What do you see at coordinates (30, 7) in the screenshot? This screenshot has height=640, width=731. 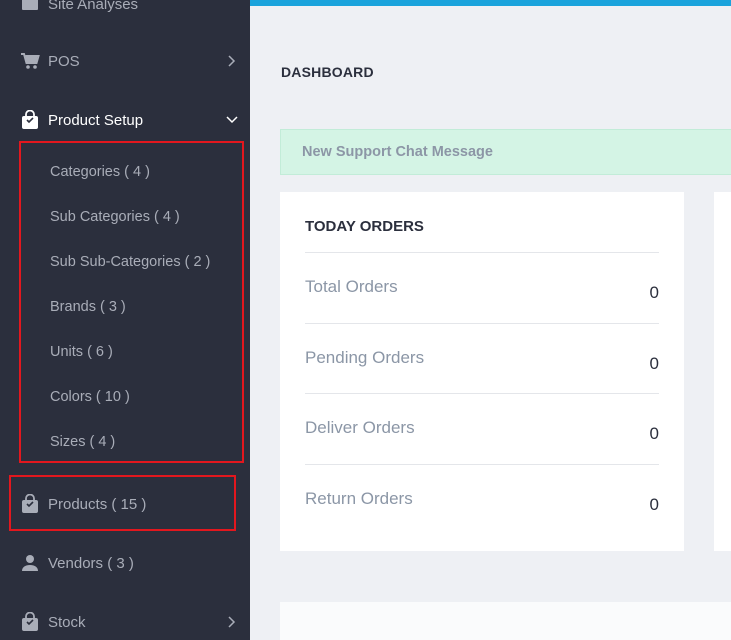 I see `chart-icon` at bounding box center [30, 7].